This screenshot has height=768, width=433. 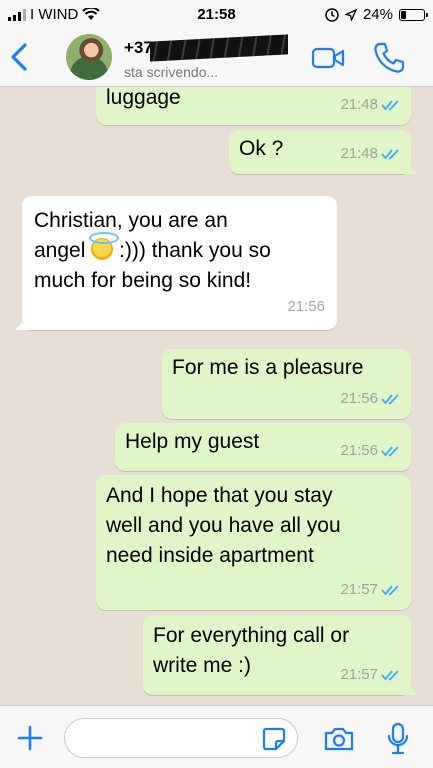 I want to click on phone-icon, so click(x=389, y=58).